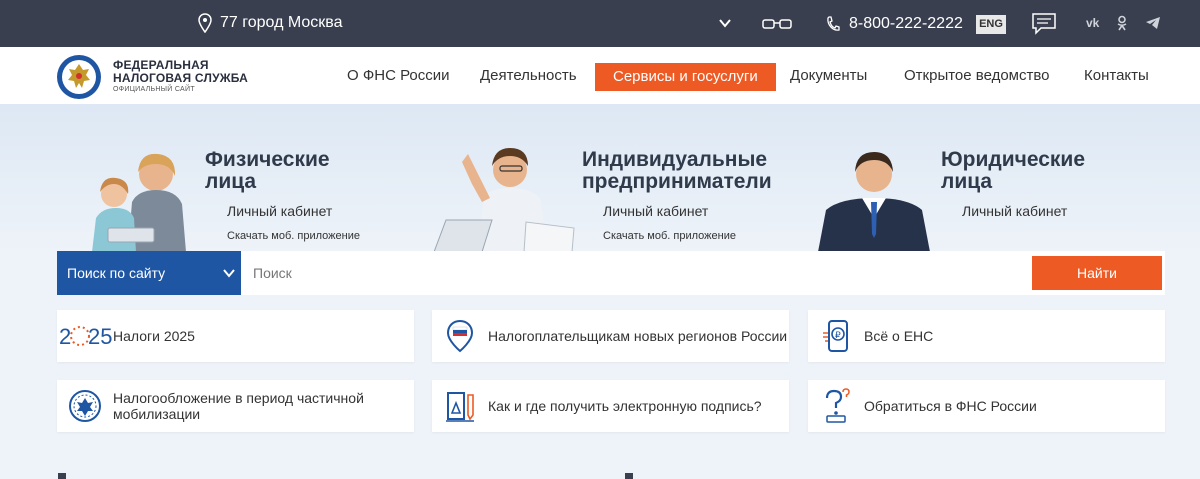 The width and height of the screenshot is (1200, 479). I want to click on question-icon, so click(837, 405).